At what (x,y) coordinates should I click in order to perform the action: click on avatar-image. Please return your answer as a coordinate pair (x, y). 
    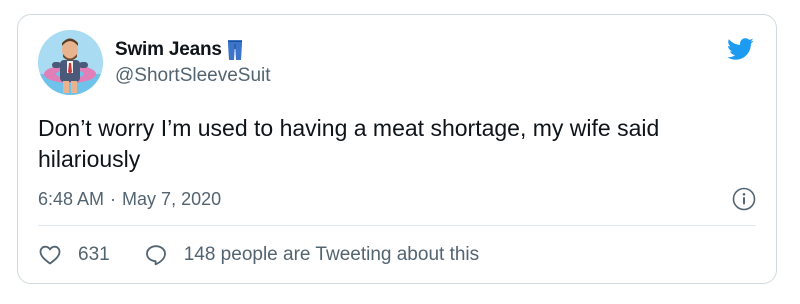
    Looking at the image, I should click on (70, 62).